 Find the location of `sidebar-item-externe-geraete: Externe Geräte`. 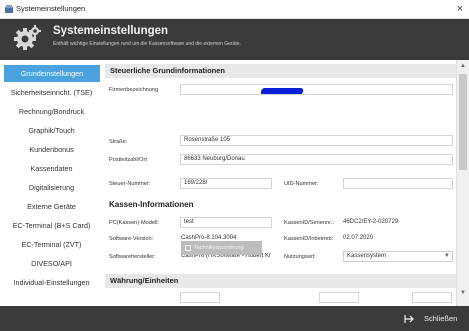

sidebar-item-externe-geraete: Externe Geräte is located at coordinates (51, 206).